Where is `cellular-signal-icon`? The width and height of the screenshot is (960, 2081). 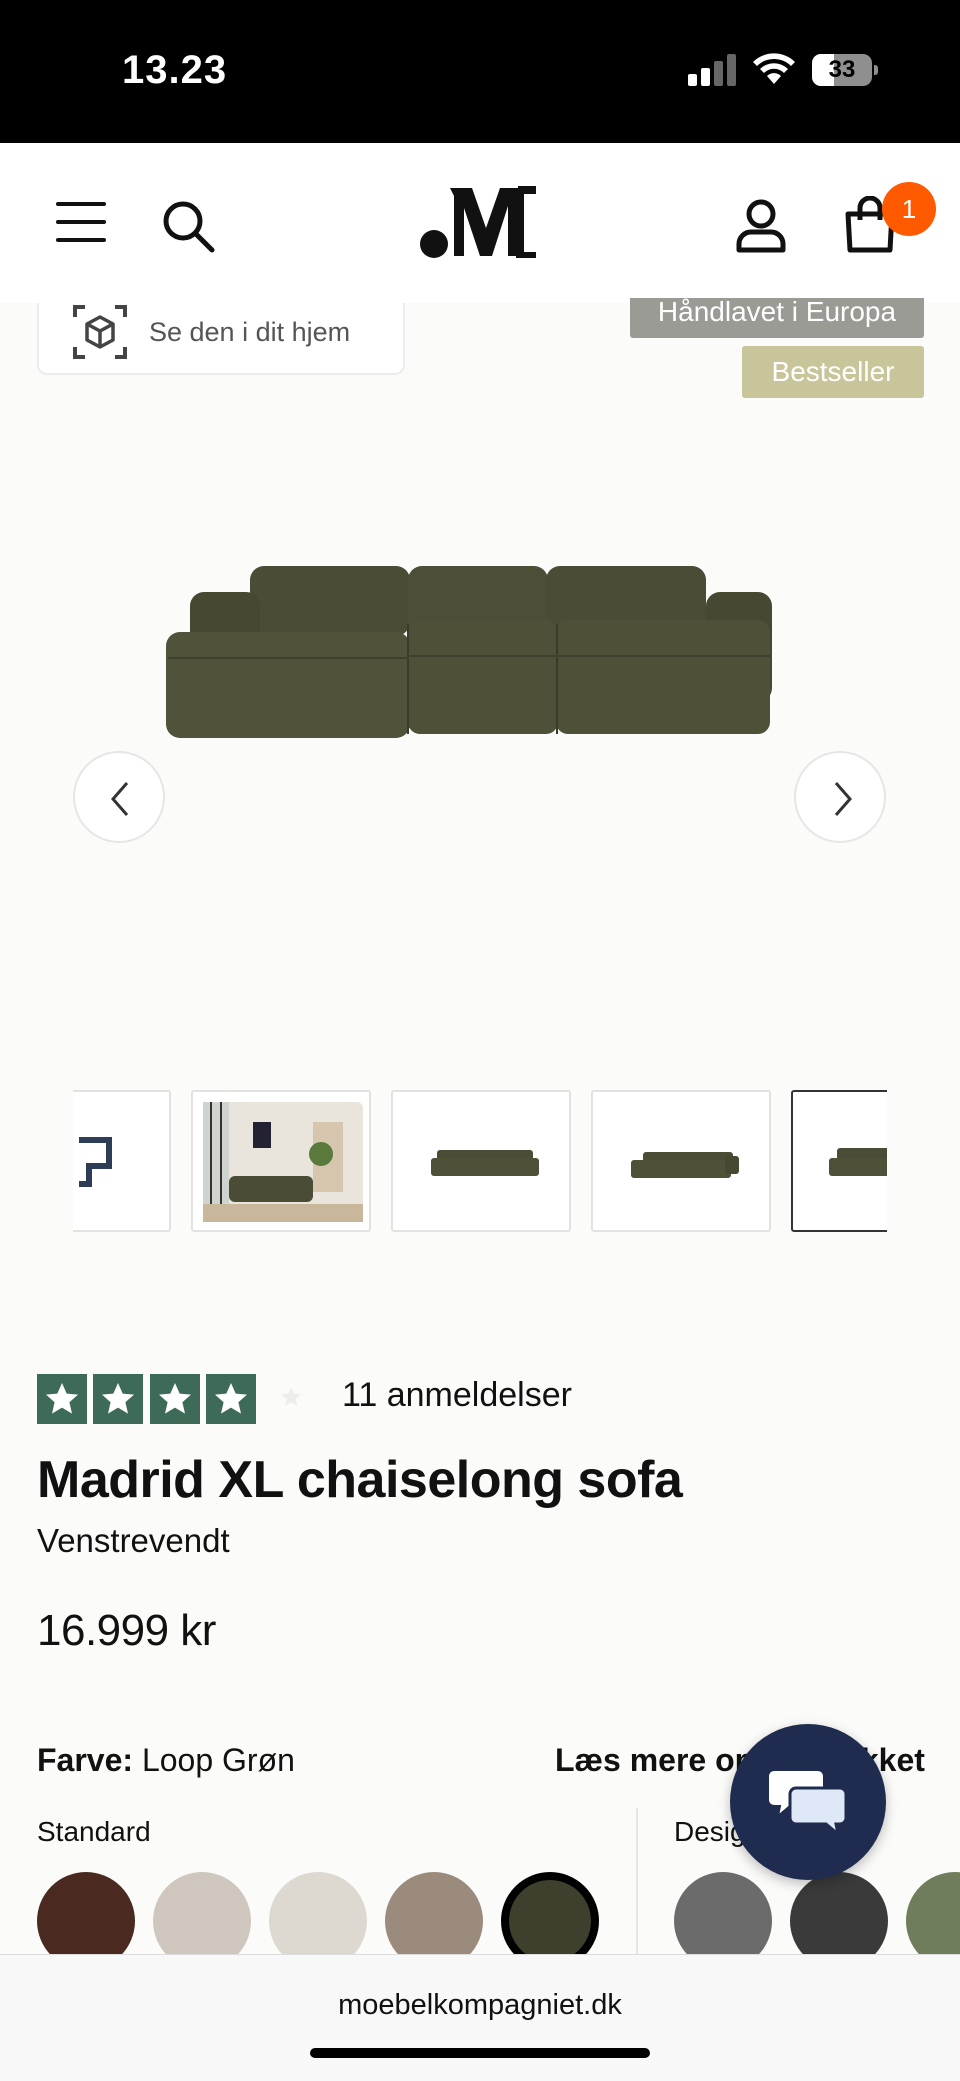
cellular-signal-icon is located at coordinates (713, 70).